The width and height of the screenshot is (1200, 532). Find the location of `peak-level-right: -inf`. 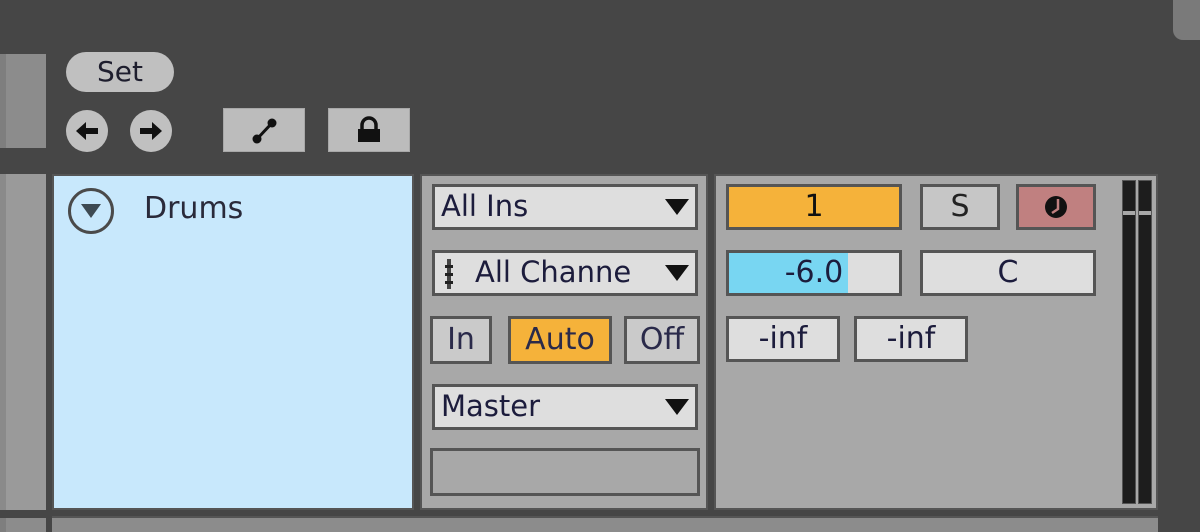

peak-level-right: -inf is located at coordinates (911, 339).